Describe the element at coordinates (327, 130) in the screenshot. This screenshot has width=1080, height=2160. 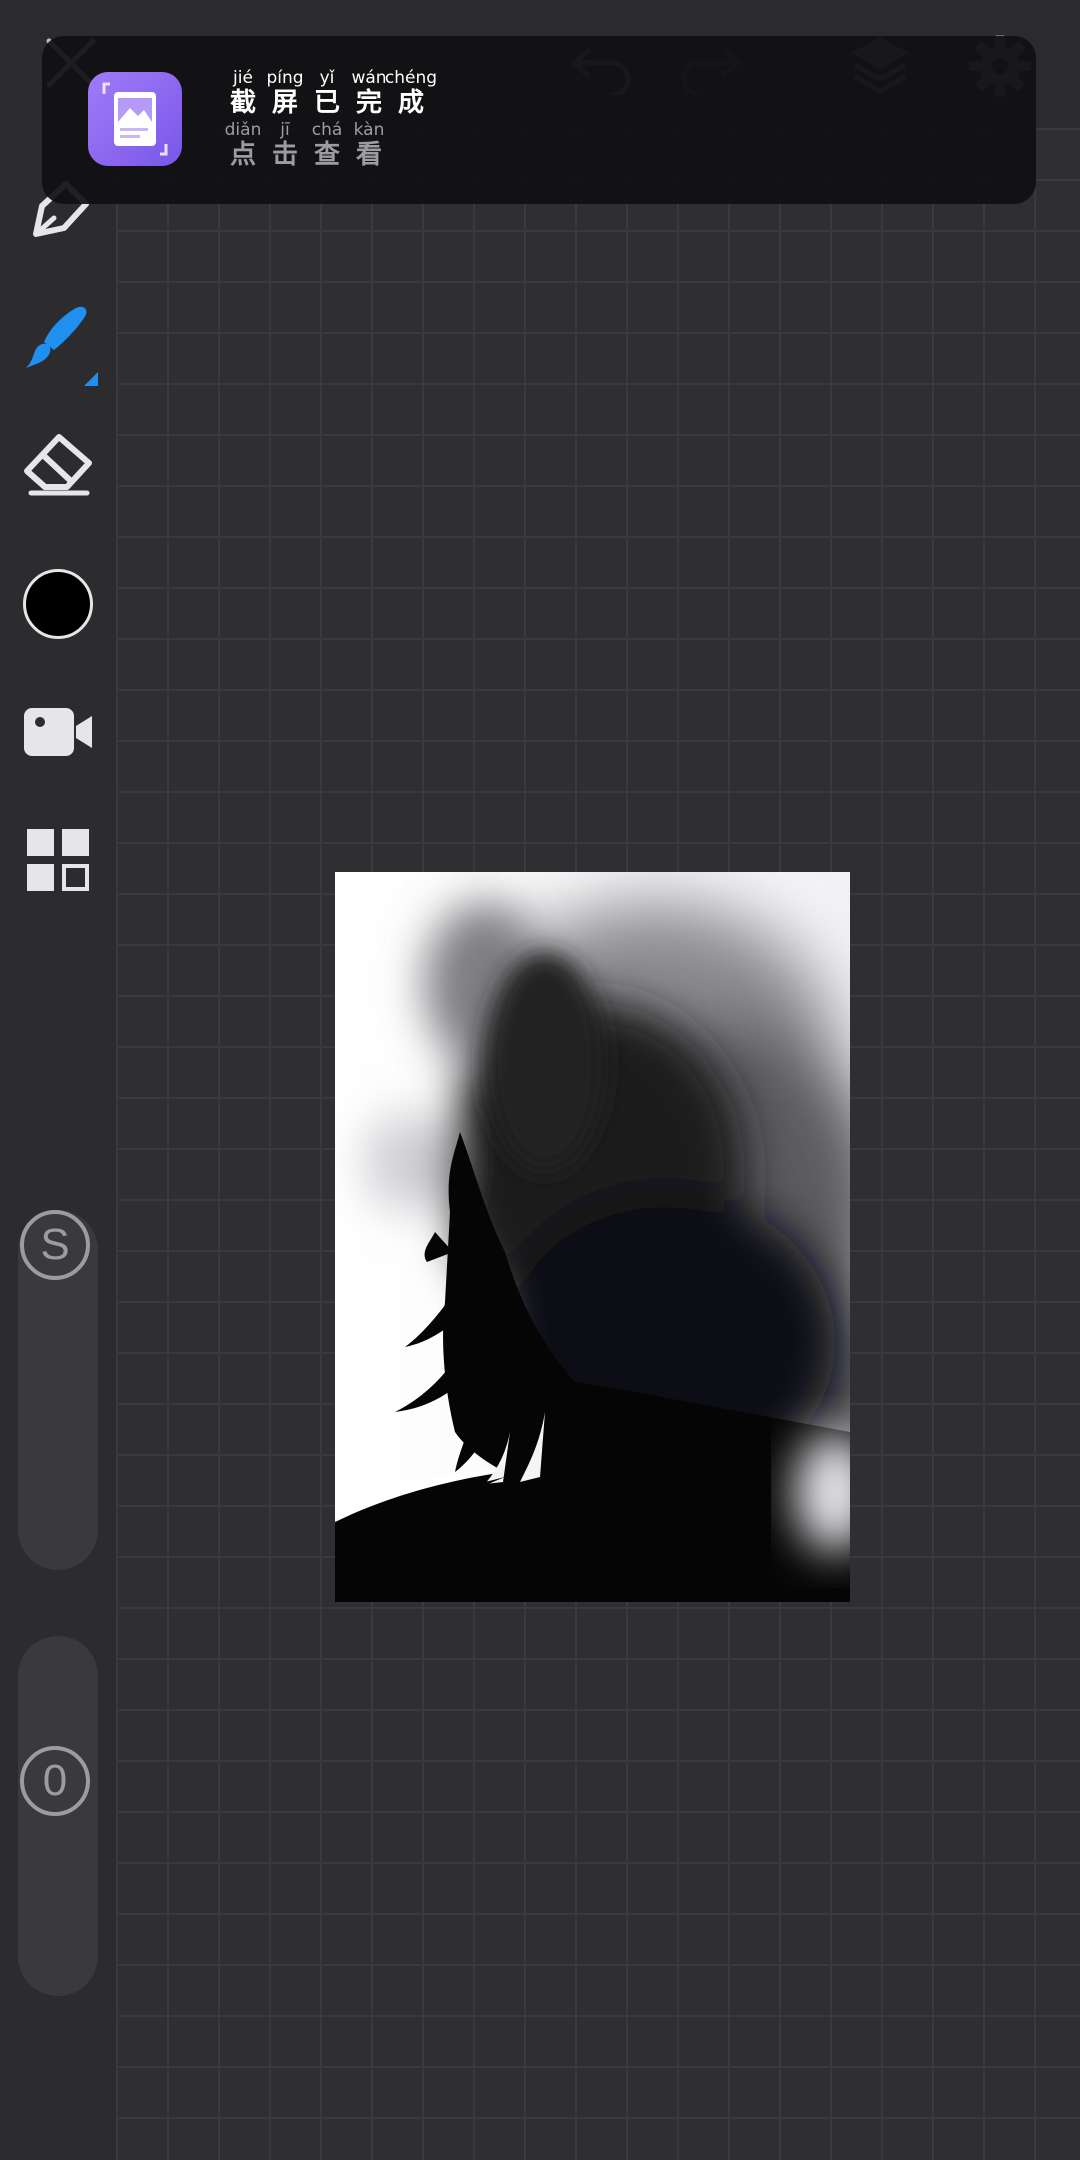
I see `pinyin-text: chá` at that location.